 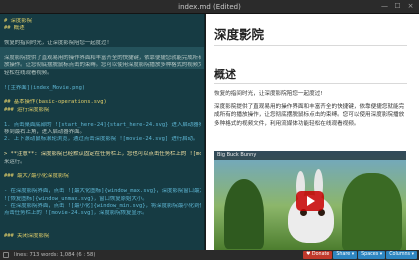 I want to click on editor-line: 点击任务栏上的 ![movie-24.svg]，深度影院恢复显示。, so click(x=76, y=213).